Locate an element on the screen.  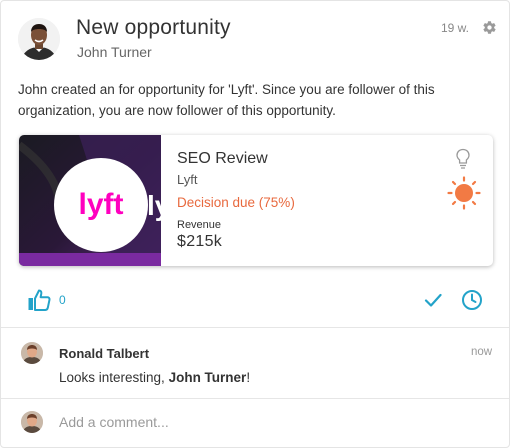
logo-text: lyft is located at coordinates (101, 204).